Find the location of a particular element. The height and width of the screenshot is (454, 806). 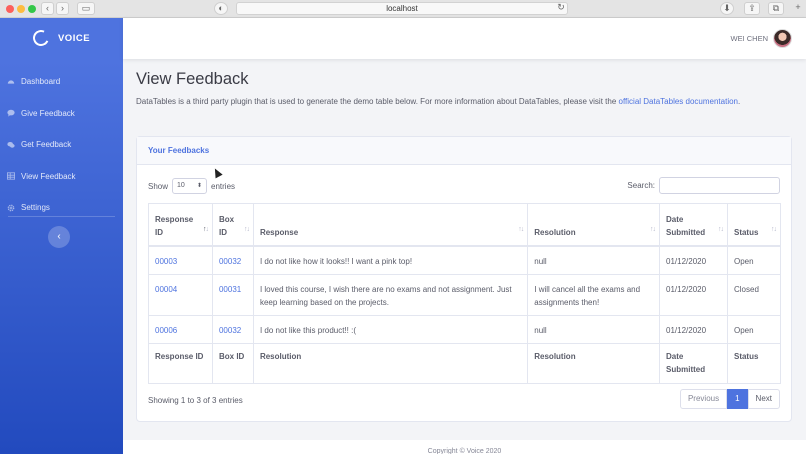

back-icon: ‹ is located at coordinates (47, 8).